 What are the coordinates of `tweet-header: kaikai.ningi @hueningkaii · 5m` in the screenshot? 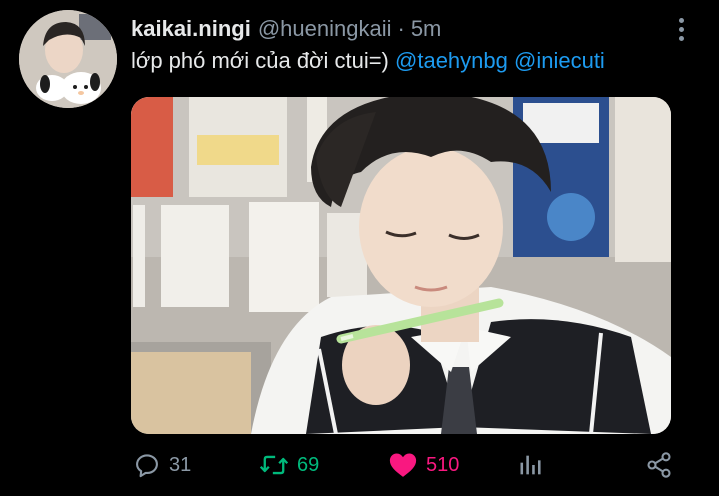 It's located at (286, 29).